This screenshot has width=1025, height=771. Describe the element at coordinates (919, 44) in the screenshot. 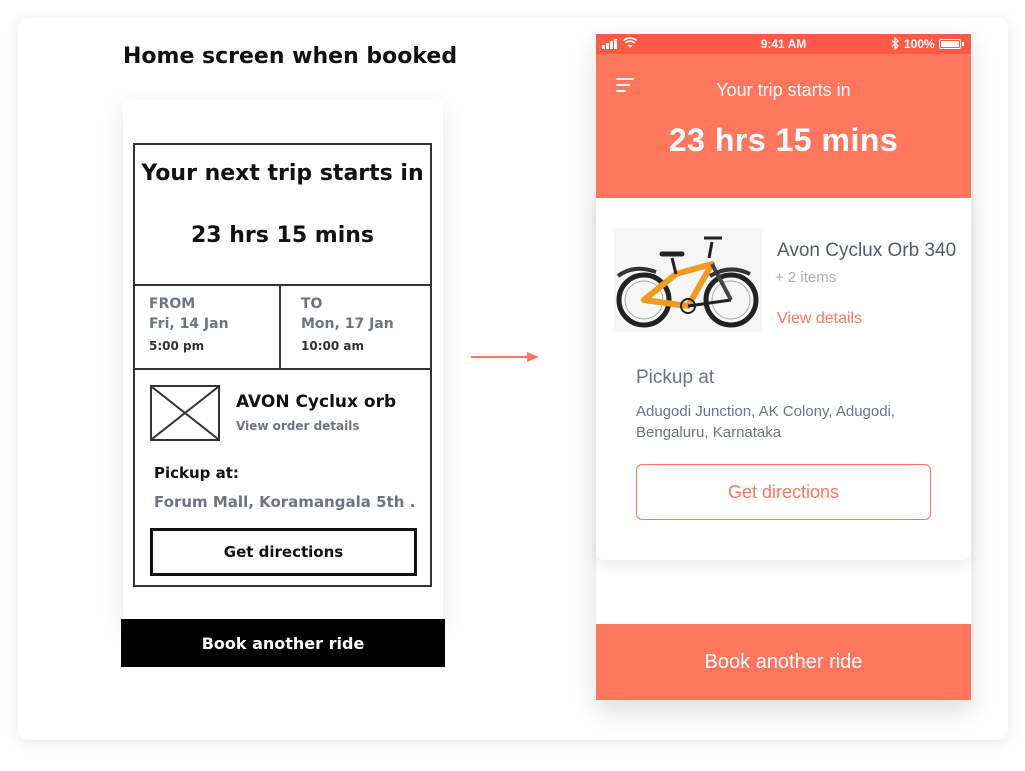

I see `battery-percent: 100%` at that location.